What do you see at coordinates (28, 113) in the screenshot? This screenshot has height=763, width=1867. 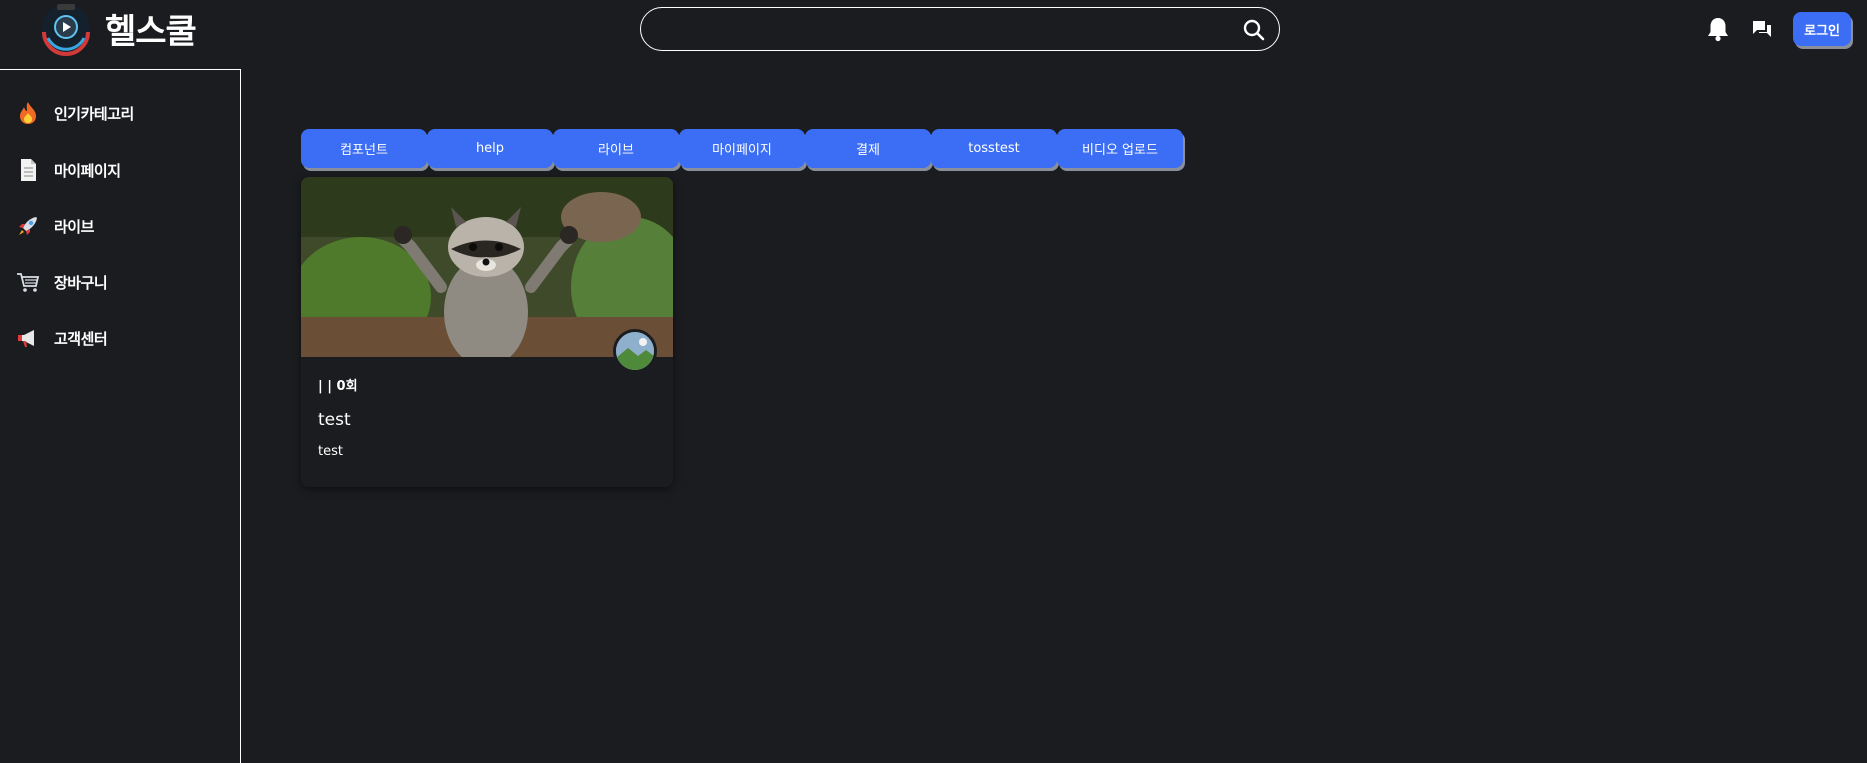 I see `fire-icon` at bounding box center [28, 113].